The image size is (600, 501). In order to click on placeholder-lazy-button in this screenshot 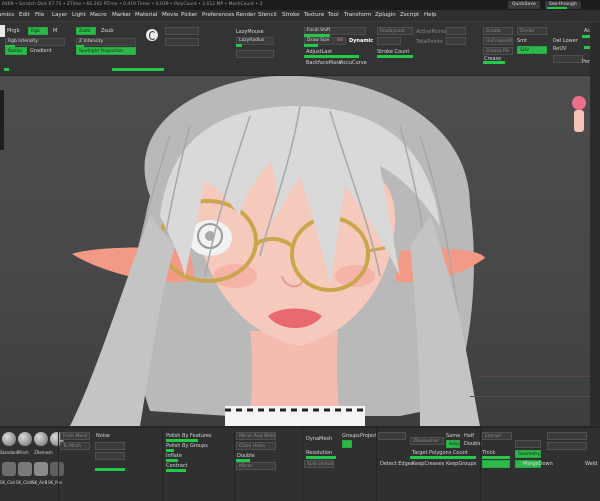, I will do `click(255, 54)`.